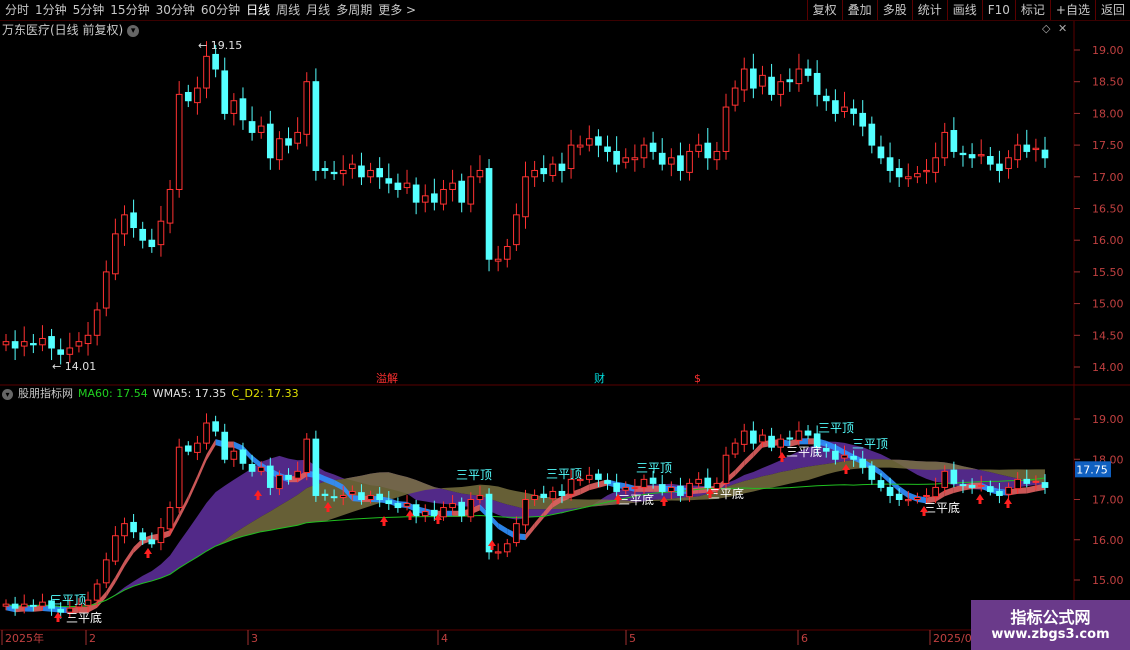  Describe the element at coordinates (71, 30) in the screenshot. I see `main-chart-title: 万东医疗(日线 前复权) ▾` at that location.